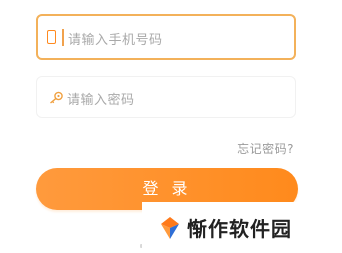 The image size is (342, 253). I want to click on watermark: 惭作软件园, so click(242, 227).